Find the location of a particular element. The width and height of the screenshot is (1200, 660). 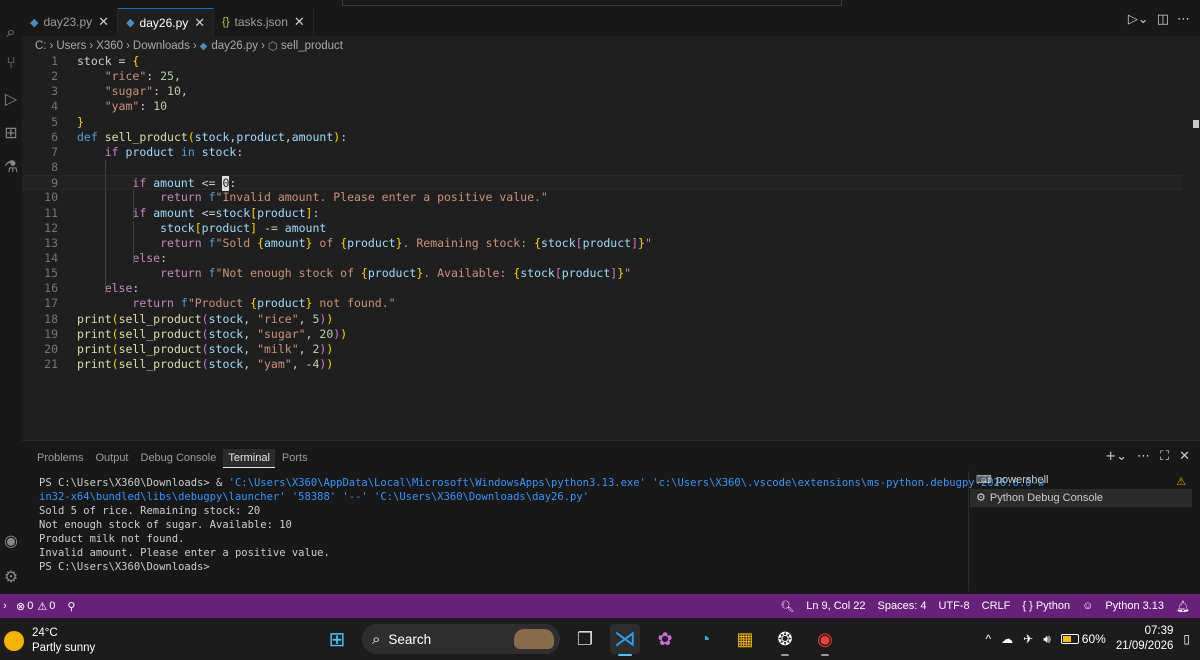

breadcrumb-drive: C: is located at coordinates (41, 46).